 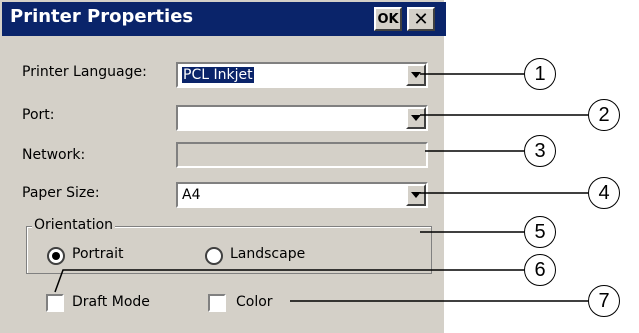 I want to click on callout-2: 2, so click(x=604, y=115).